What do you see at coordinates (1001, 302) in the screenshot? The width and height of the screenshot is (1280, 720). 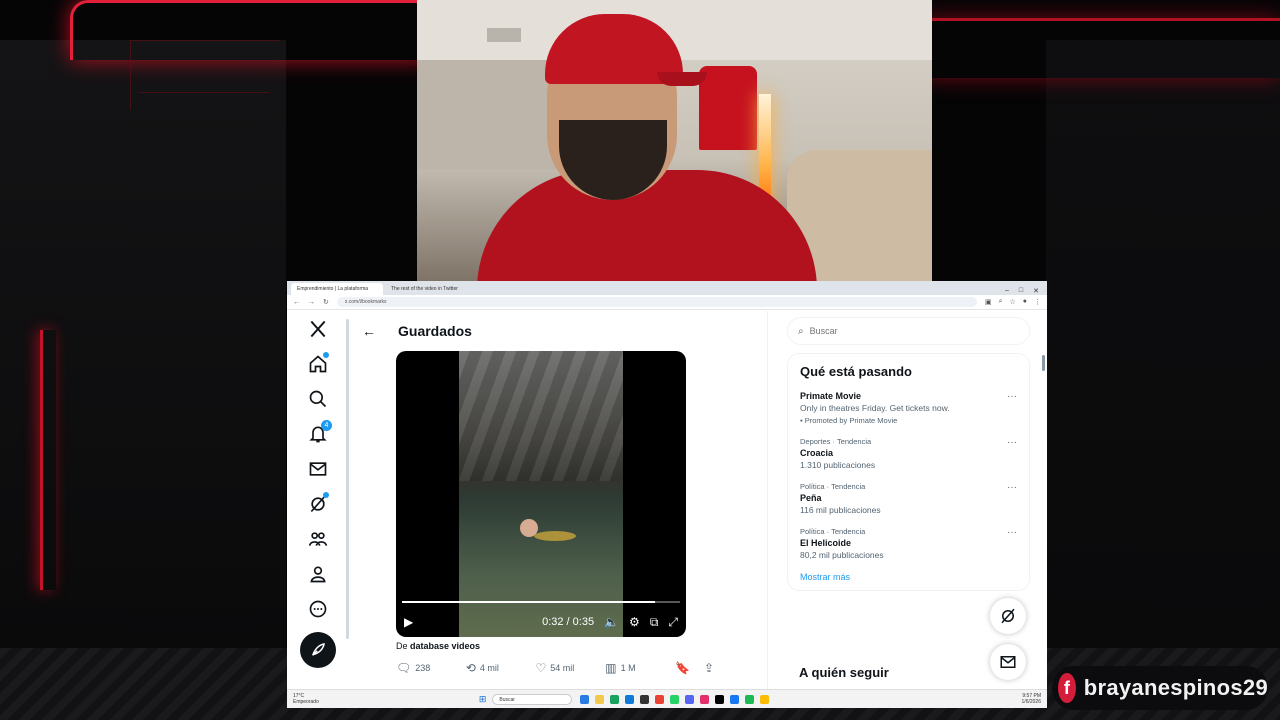 I see `zoom-icon: ⌕` at bounding box center [1001, 302].